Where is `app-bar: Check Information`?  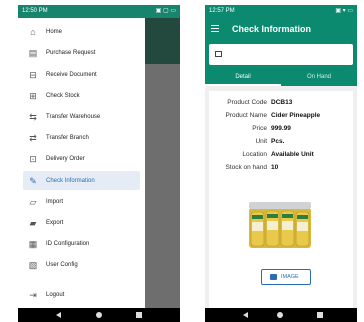 app-bar: Check Information is located at coordinates (281, 29).